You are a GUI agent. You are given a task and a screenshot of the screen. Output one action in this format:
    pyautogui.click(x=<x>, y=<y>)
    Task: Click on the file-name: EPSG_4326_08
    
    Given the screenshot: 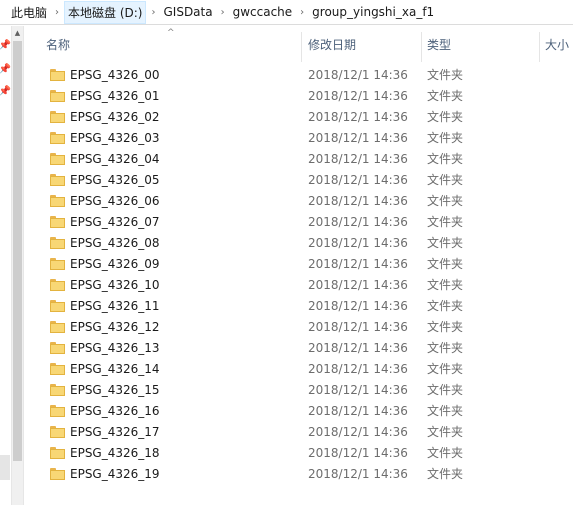 What is the action you would take?
    pyautogui.click(x=115, y=242)
    